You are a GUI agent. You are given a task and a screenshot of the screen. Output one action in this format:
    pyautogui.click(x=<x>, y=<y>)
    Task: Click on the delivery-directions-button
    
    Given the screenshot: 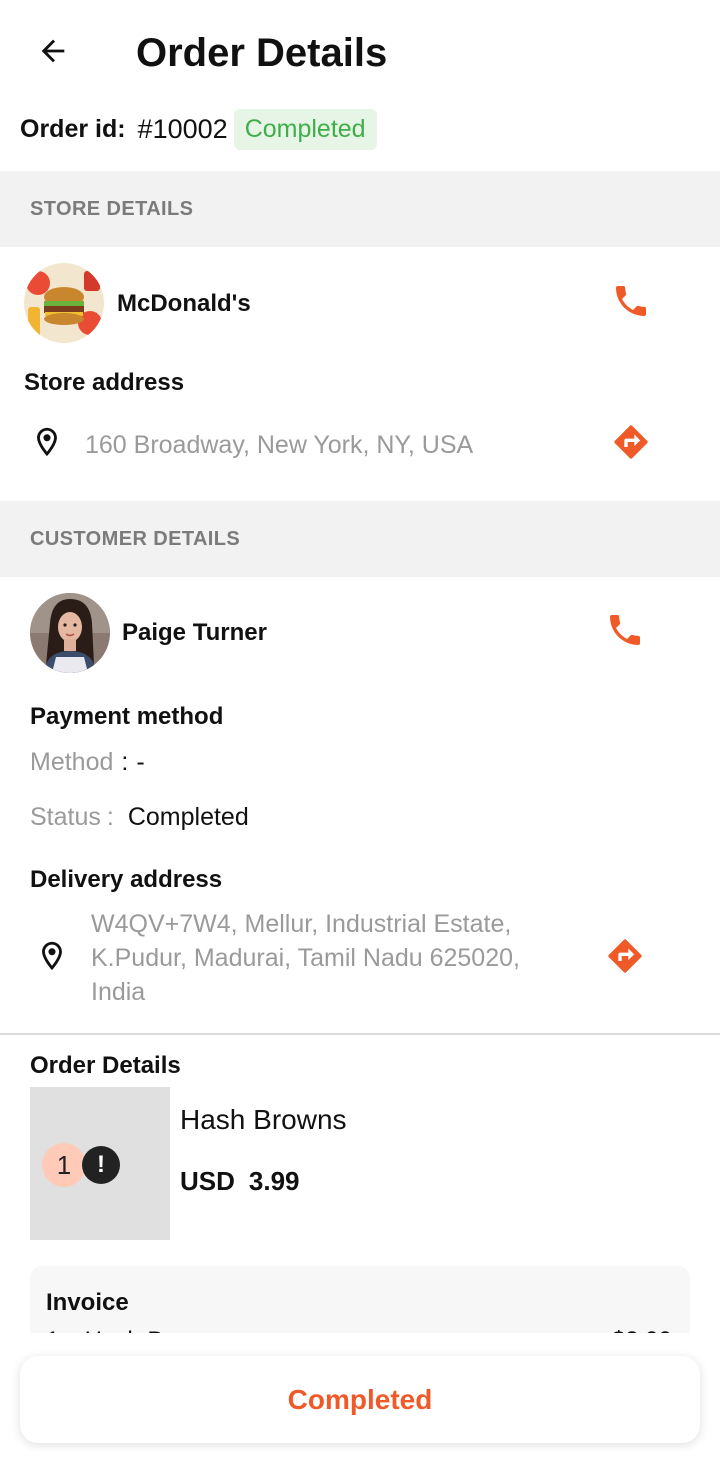 What is the action you would take?
    pyautogui.click(x=625, y=958)
    